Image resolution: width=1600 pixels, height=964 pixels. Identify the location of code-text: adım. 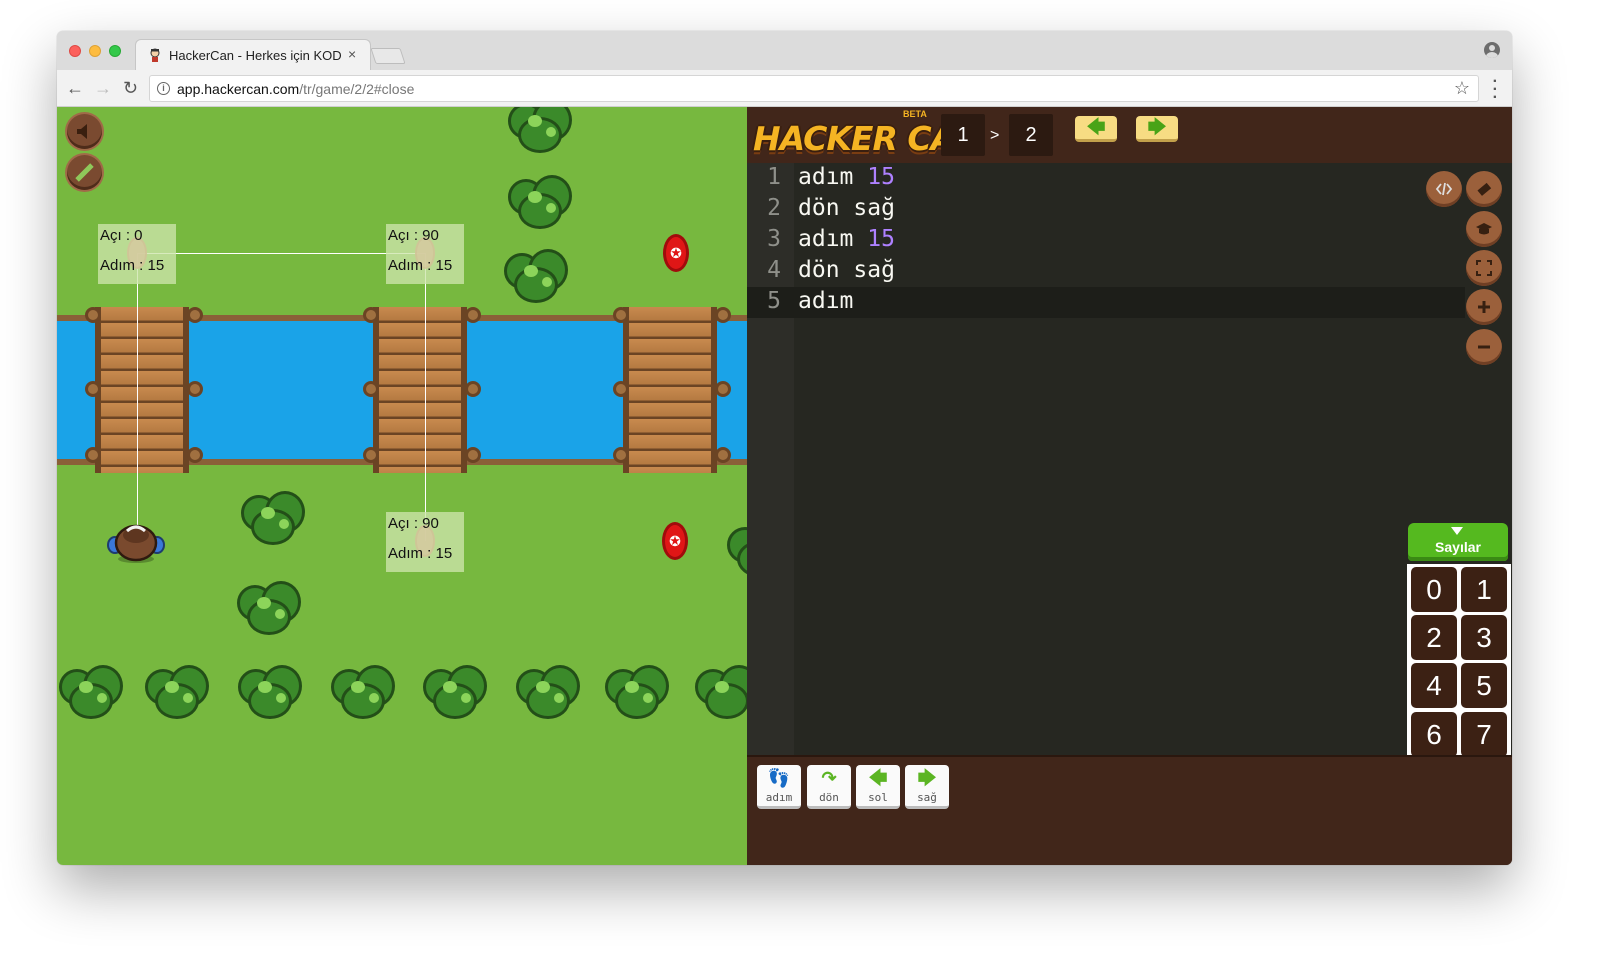
(825, 301).